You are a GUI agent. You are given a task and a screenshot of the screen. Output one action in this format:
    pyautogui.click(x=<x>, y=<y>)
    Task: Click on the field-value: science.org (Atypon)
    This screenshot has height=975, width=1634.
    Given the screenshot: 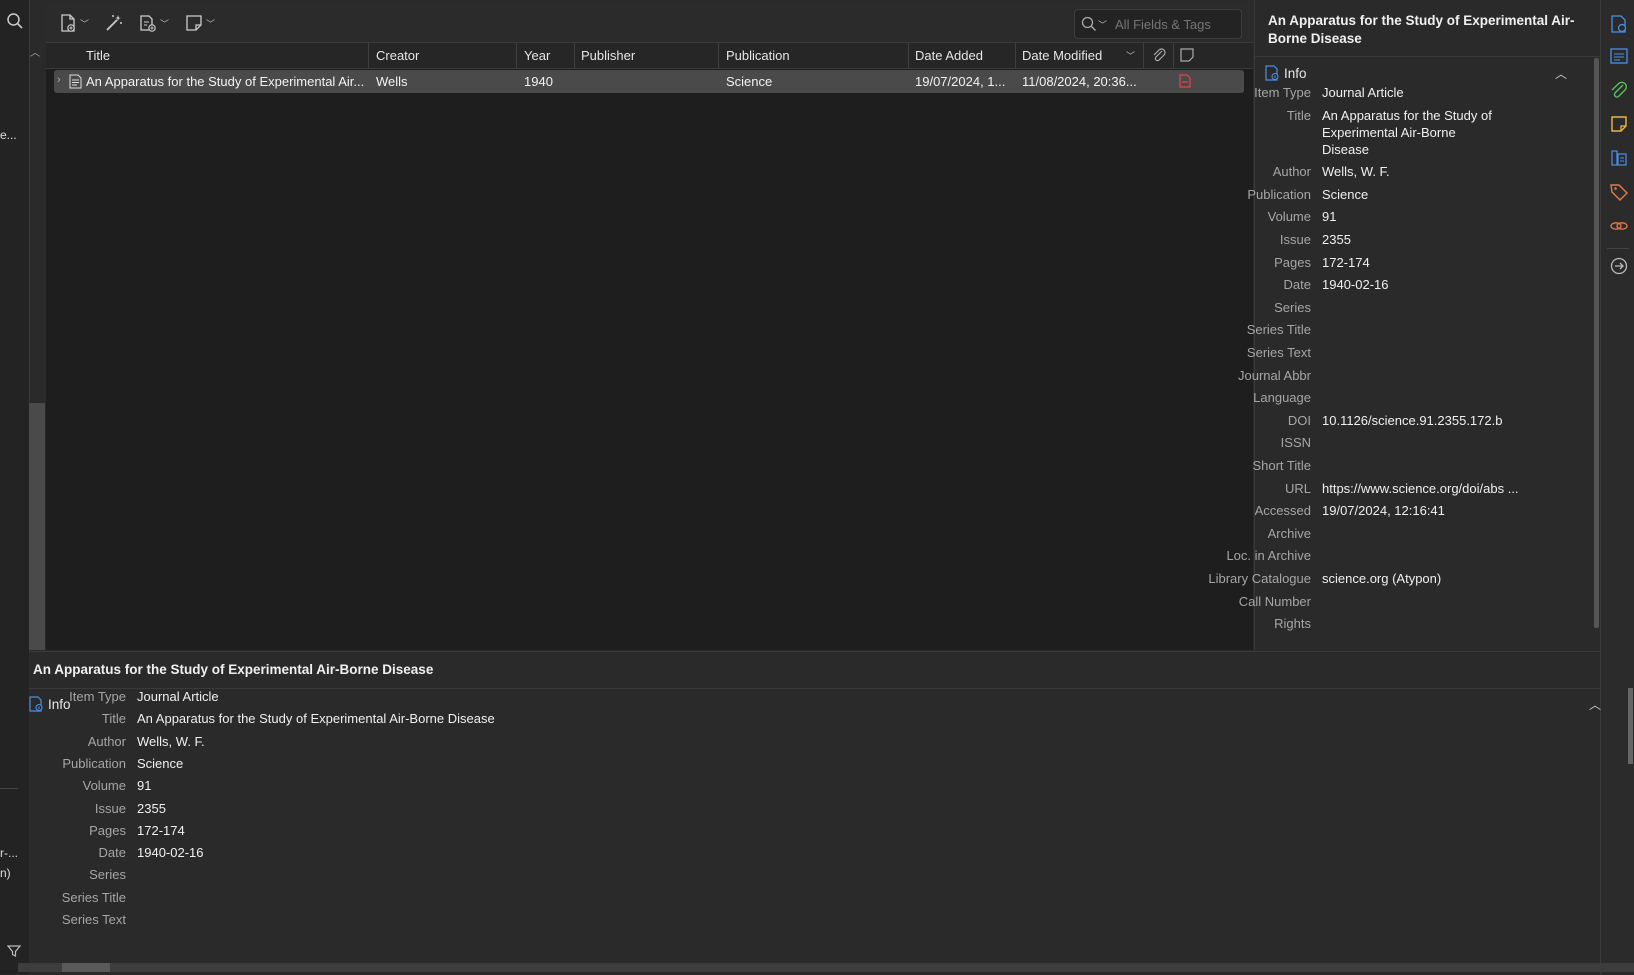 What is the action you would take?
    pyautogui.click(x=1381, y=578)
    